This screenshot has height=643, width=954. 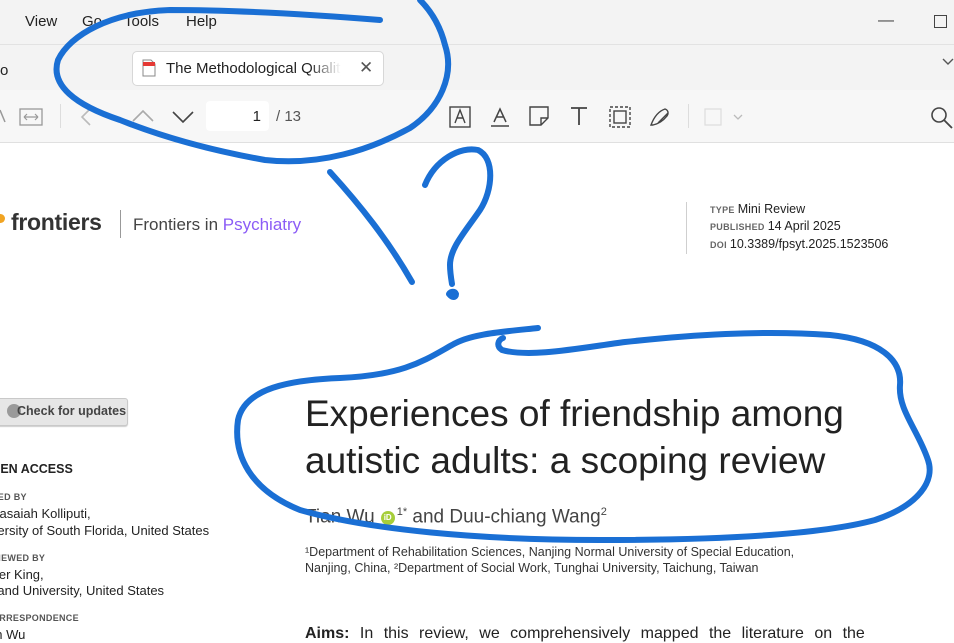 What do you see at coordinates (539, 116) in the screenshot?
I see `sticky-note-icon` at bounding box center [539, 116].